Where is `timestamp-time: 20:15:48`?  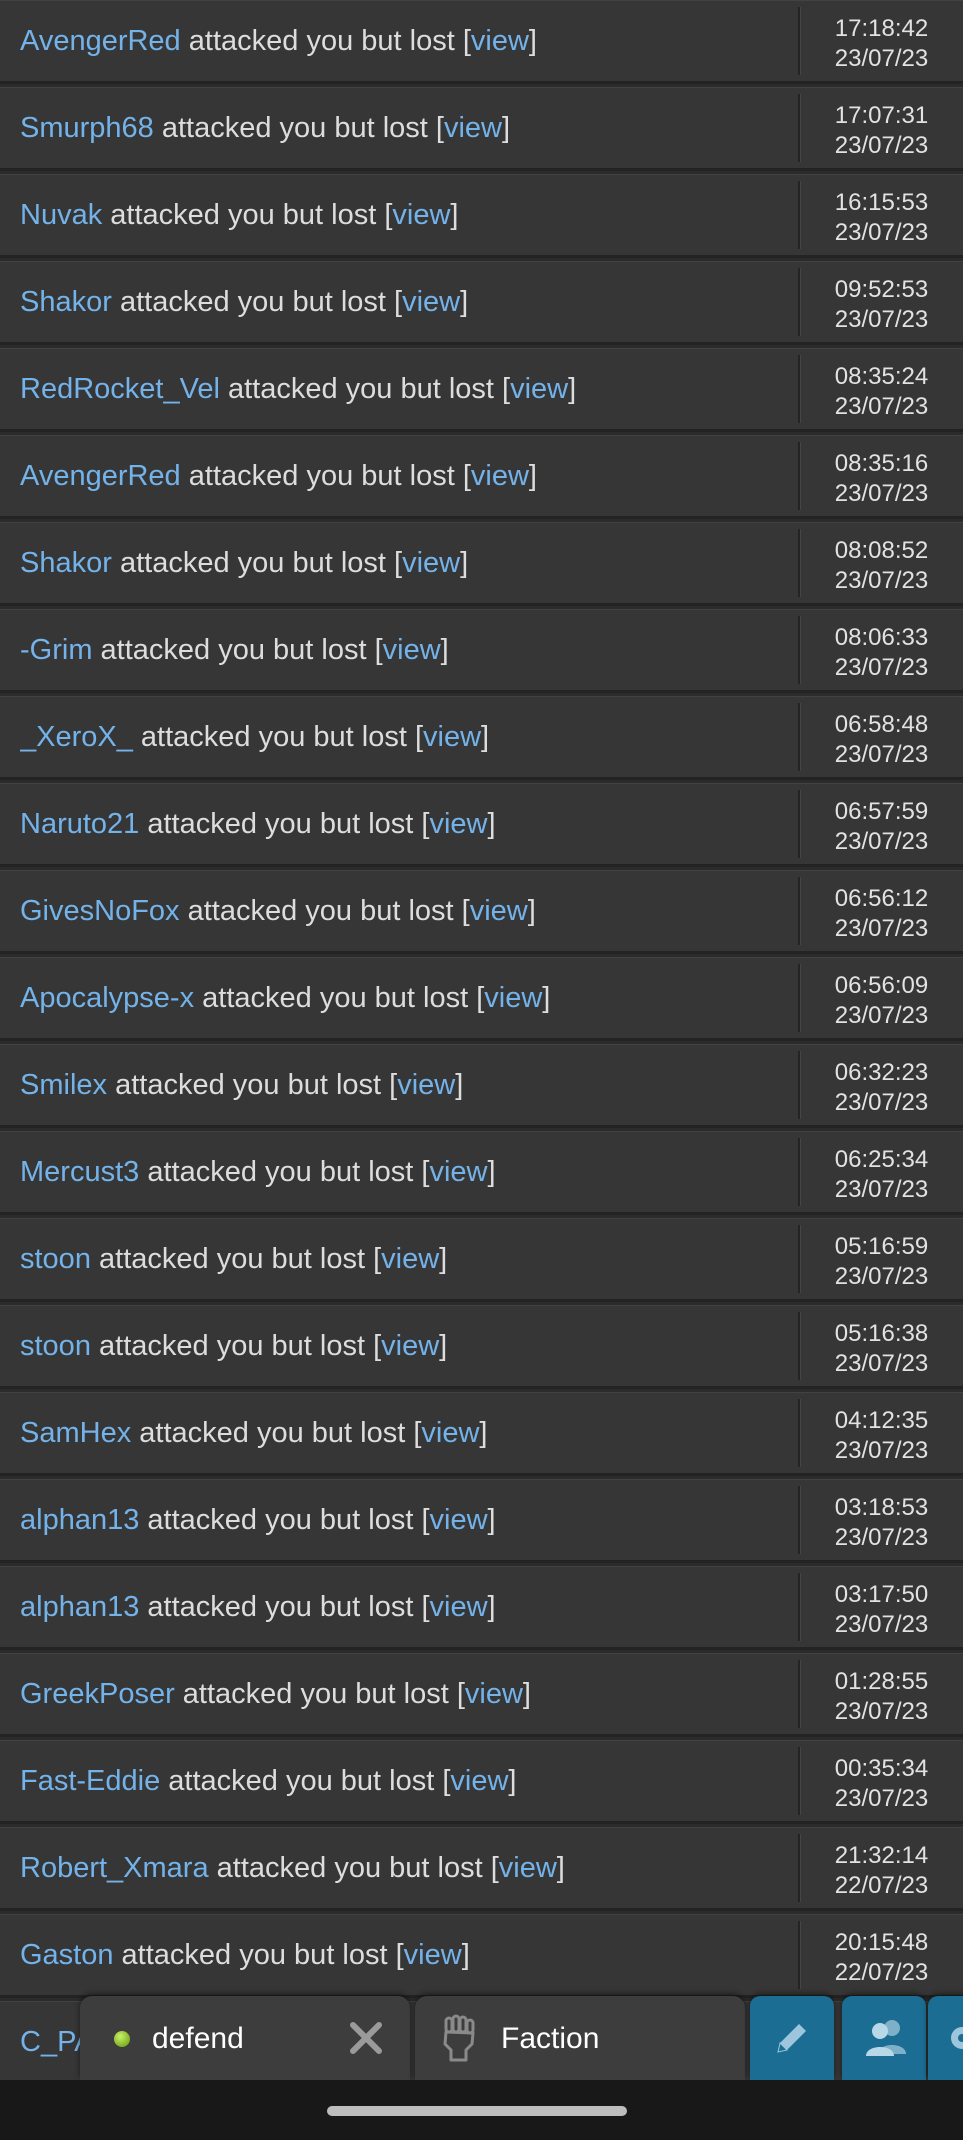 timestamp-time: 20:15:48 is located at coordinates (881, 1942).